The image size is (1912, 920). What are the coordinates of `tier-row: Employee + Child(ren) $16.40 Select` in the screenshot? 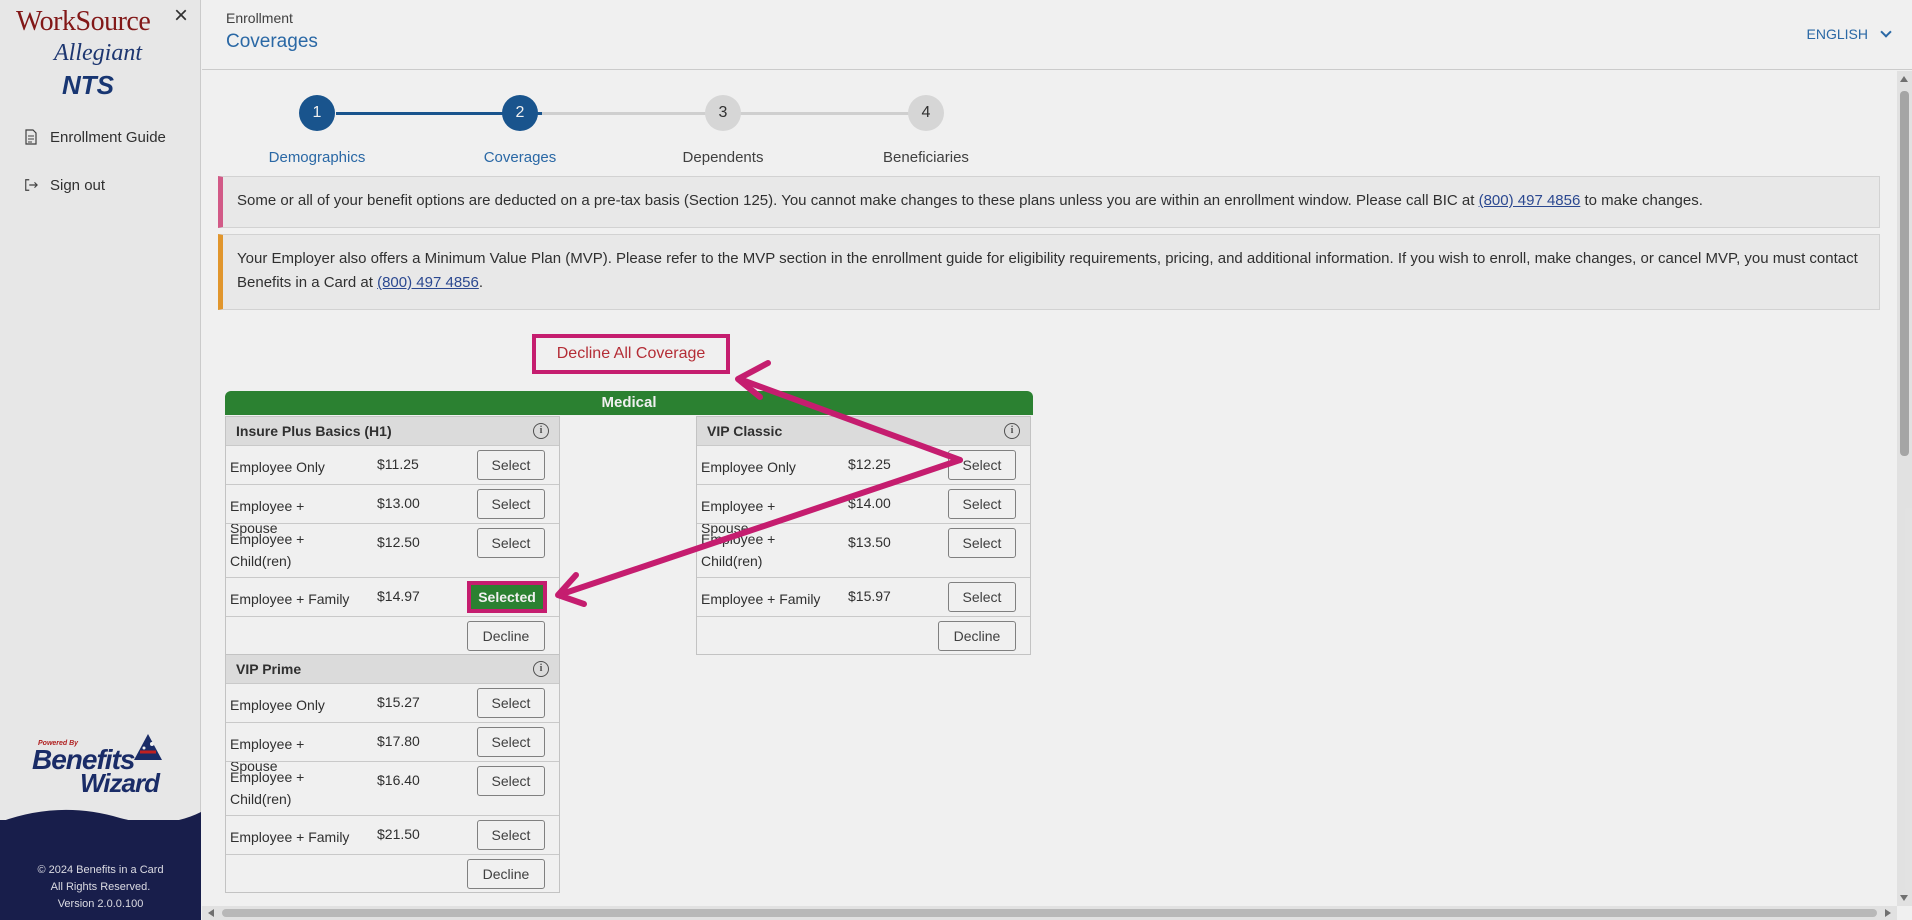 It's located at (392, 788).